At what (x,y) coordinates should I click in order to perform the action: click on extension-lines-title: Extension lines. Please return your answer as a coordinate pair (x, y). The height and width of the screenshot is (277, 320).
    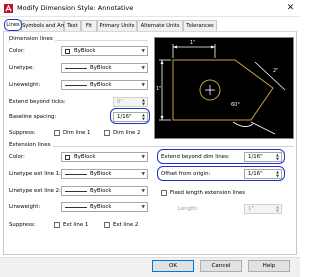
    Looking at the image, I should click on (31, 145).